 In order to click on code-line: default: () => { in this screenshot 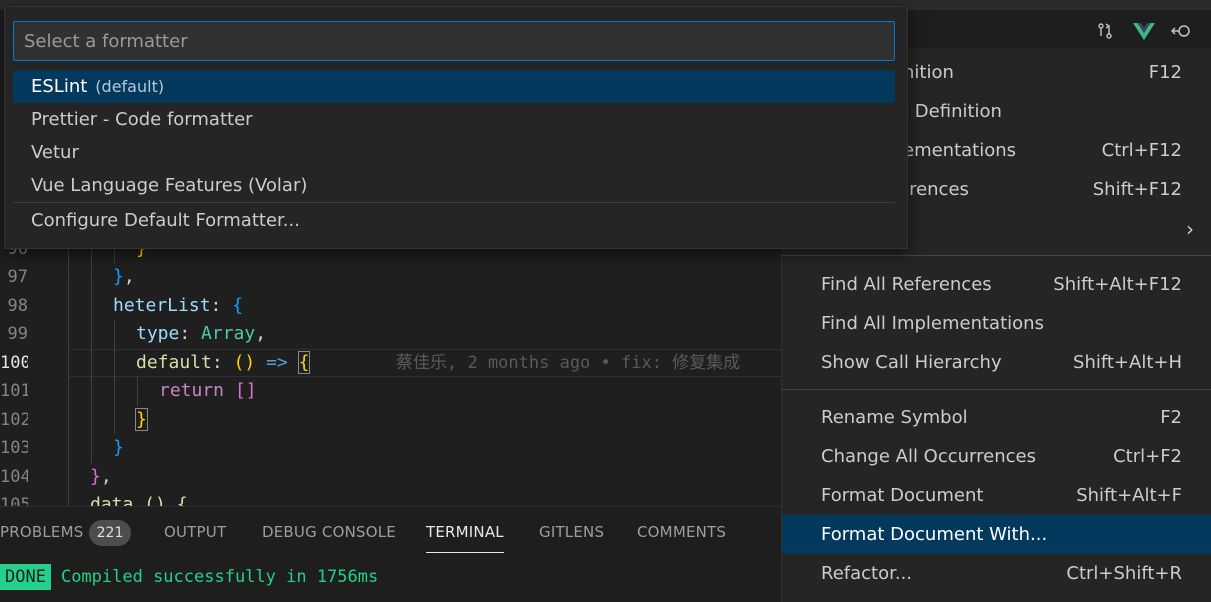, I will do `click(223, 362)`.